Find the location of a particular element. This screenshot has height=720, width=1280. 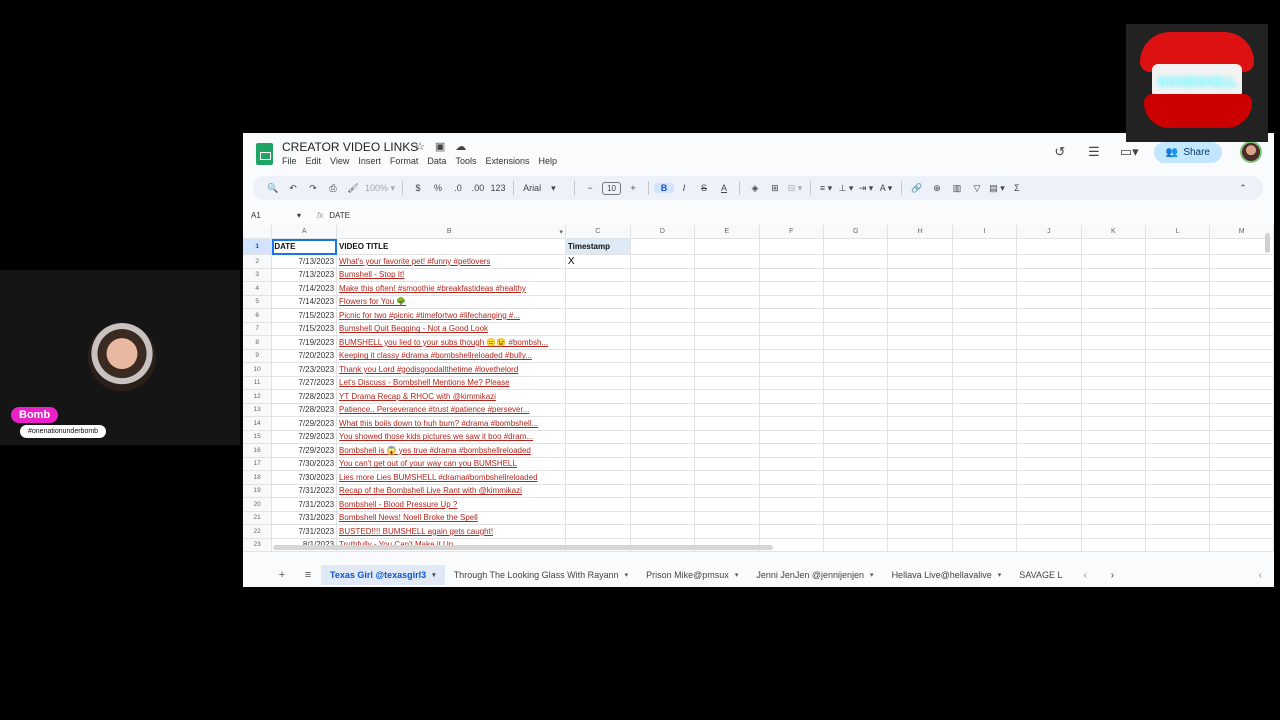

column-header-e: E is located at coordinates (727, 232).